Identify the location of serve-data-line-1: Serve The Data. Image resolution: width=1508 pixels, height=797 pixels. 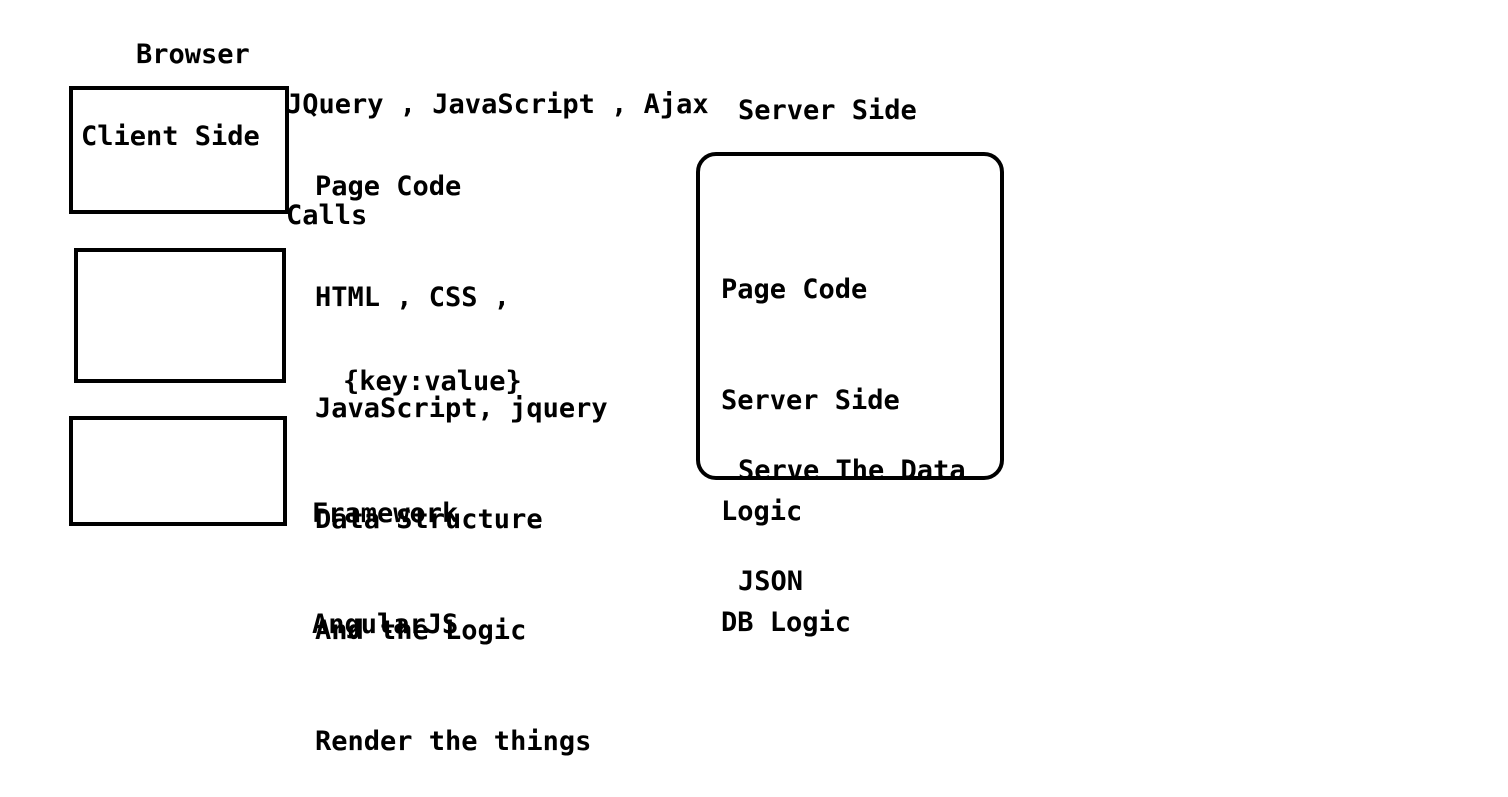
(852, 470).